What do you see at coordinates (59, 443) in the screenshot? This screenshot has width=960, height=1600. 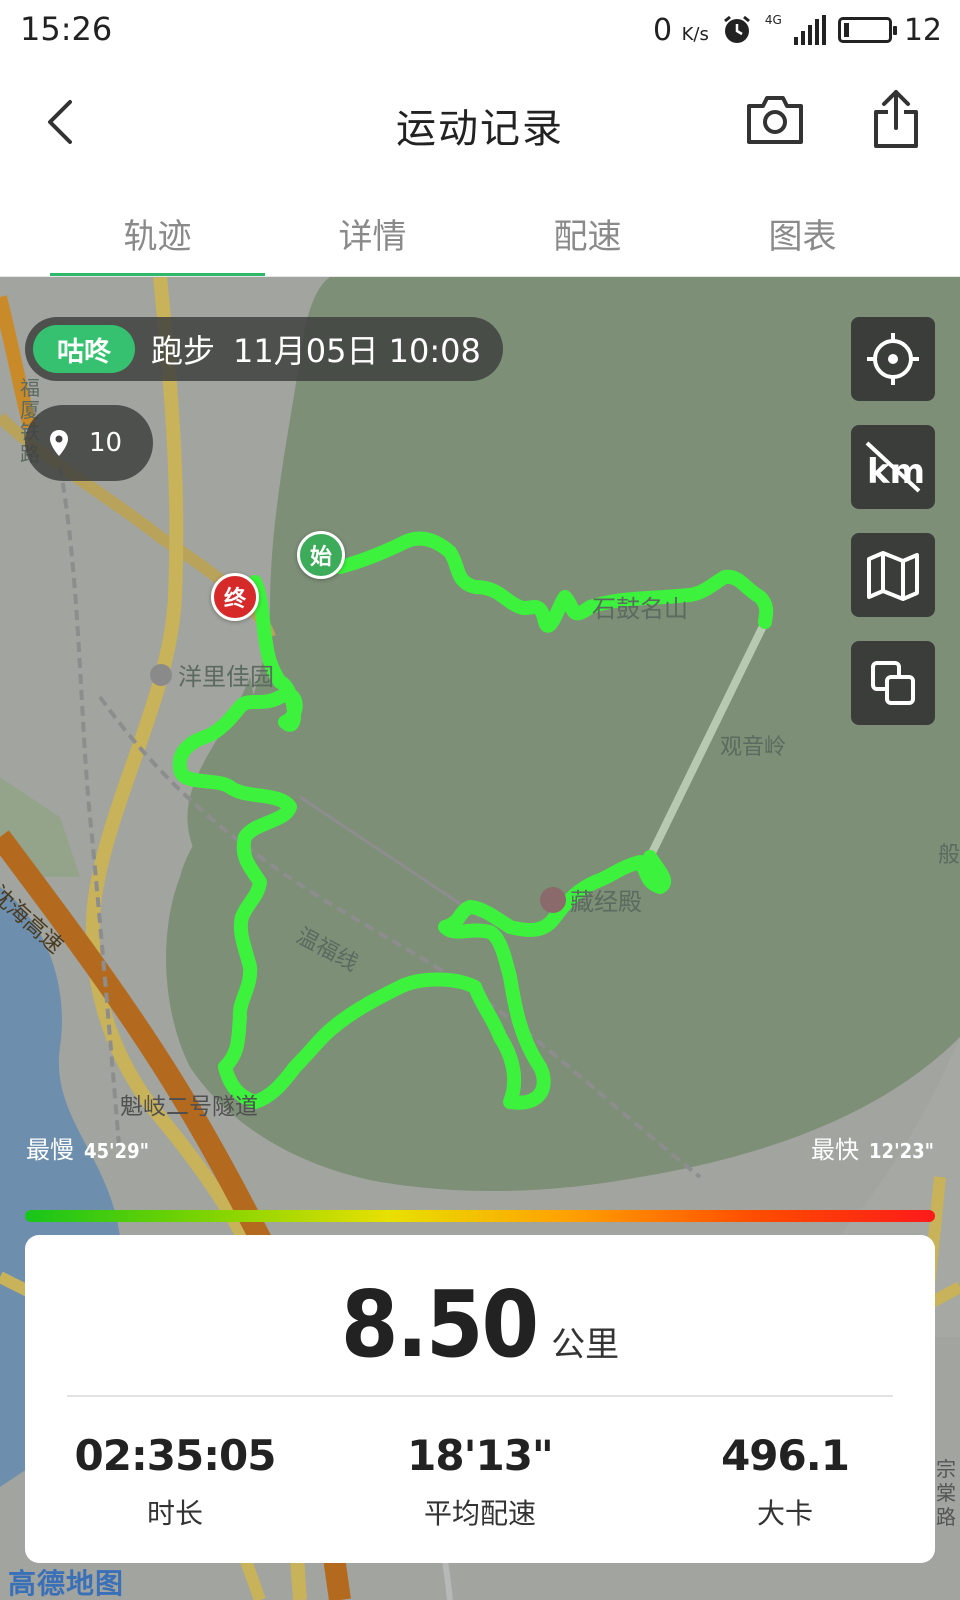 I see `location-pin-icon` at bounding box center [59, 443].